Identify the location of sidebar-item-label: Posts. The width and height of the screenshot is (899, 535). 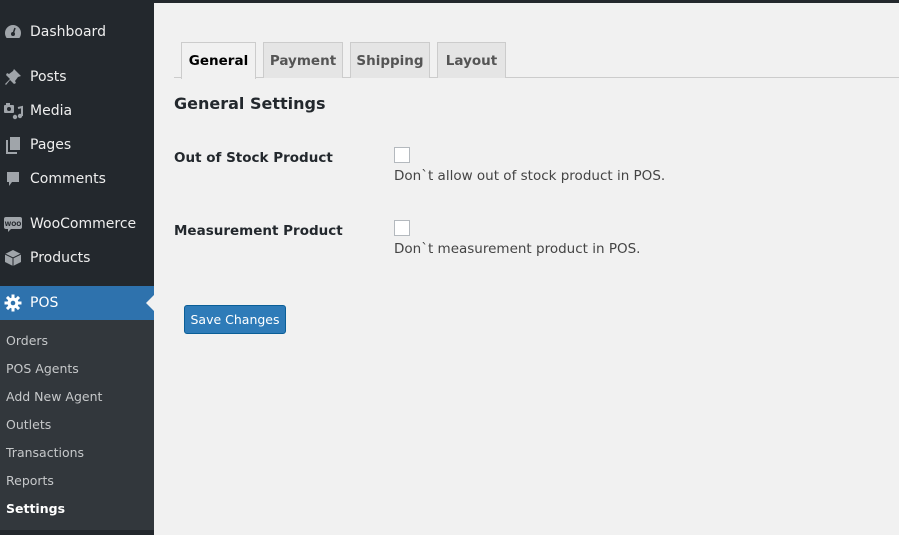
(48, 77).